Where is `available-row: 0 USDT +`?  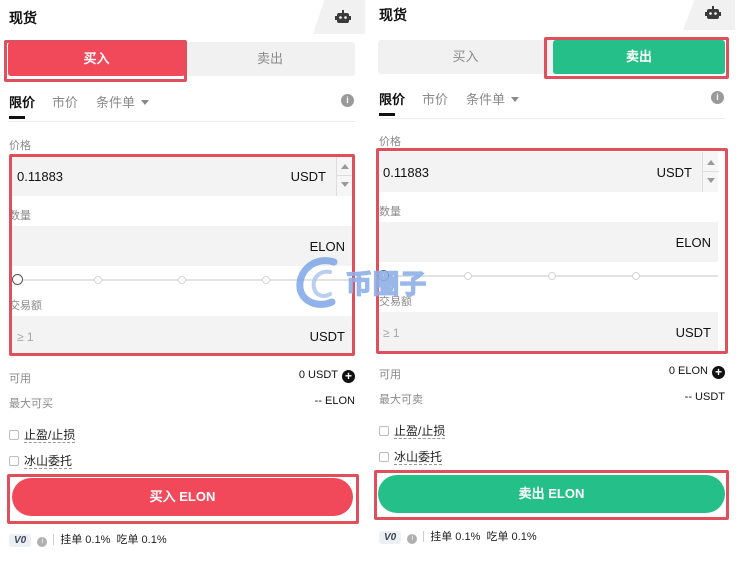
available-row: 0 USDT + is located at coordinates (327, 376).